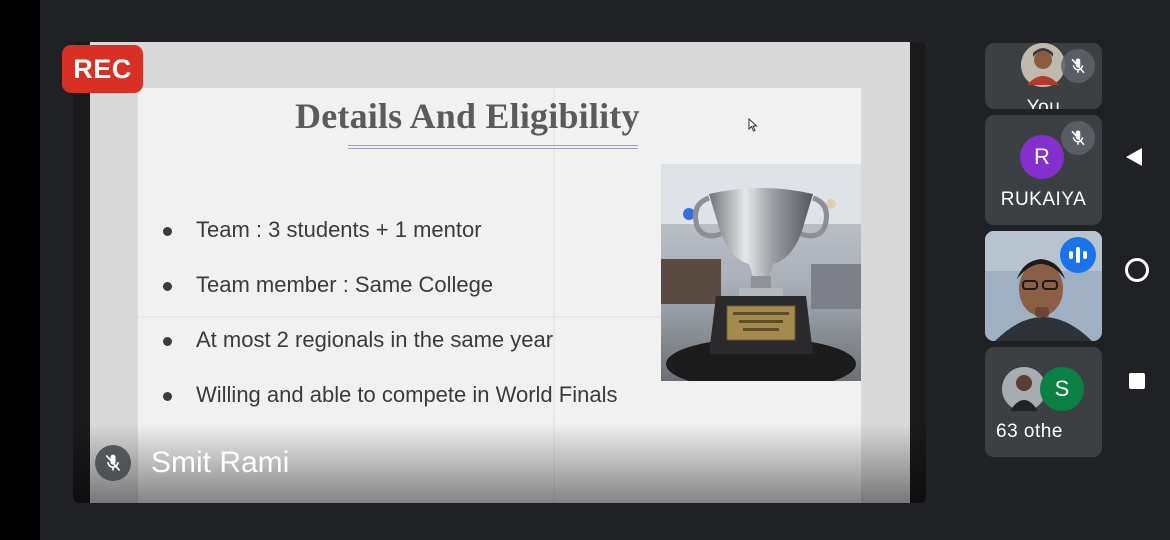 This screenshot has width=1170, height=540. I want to click on back-triangle-icon, so click(1134, 157).